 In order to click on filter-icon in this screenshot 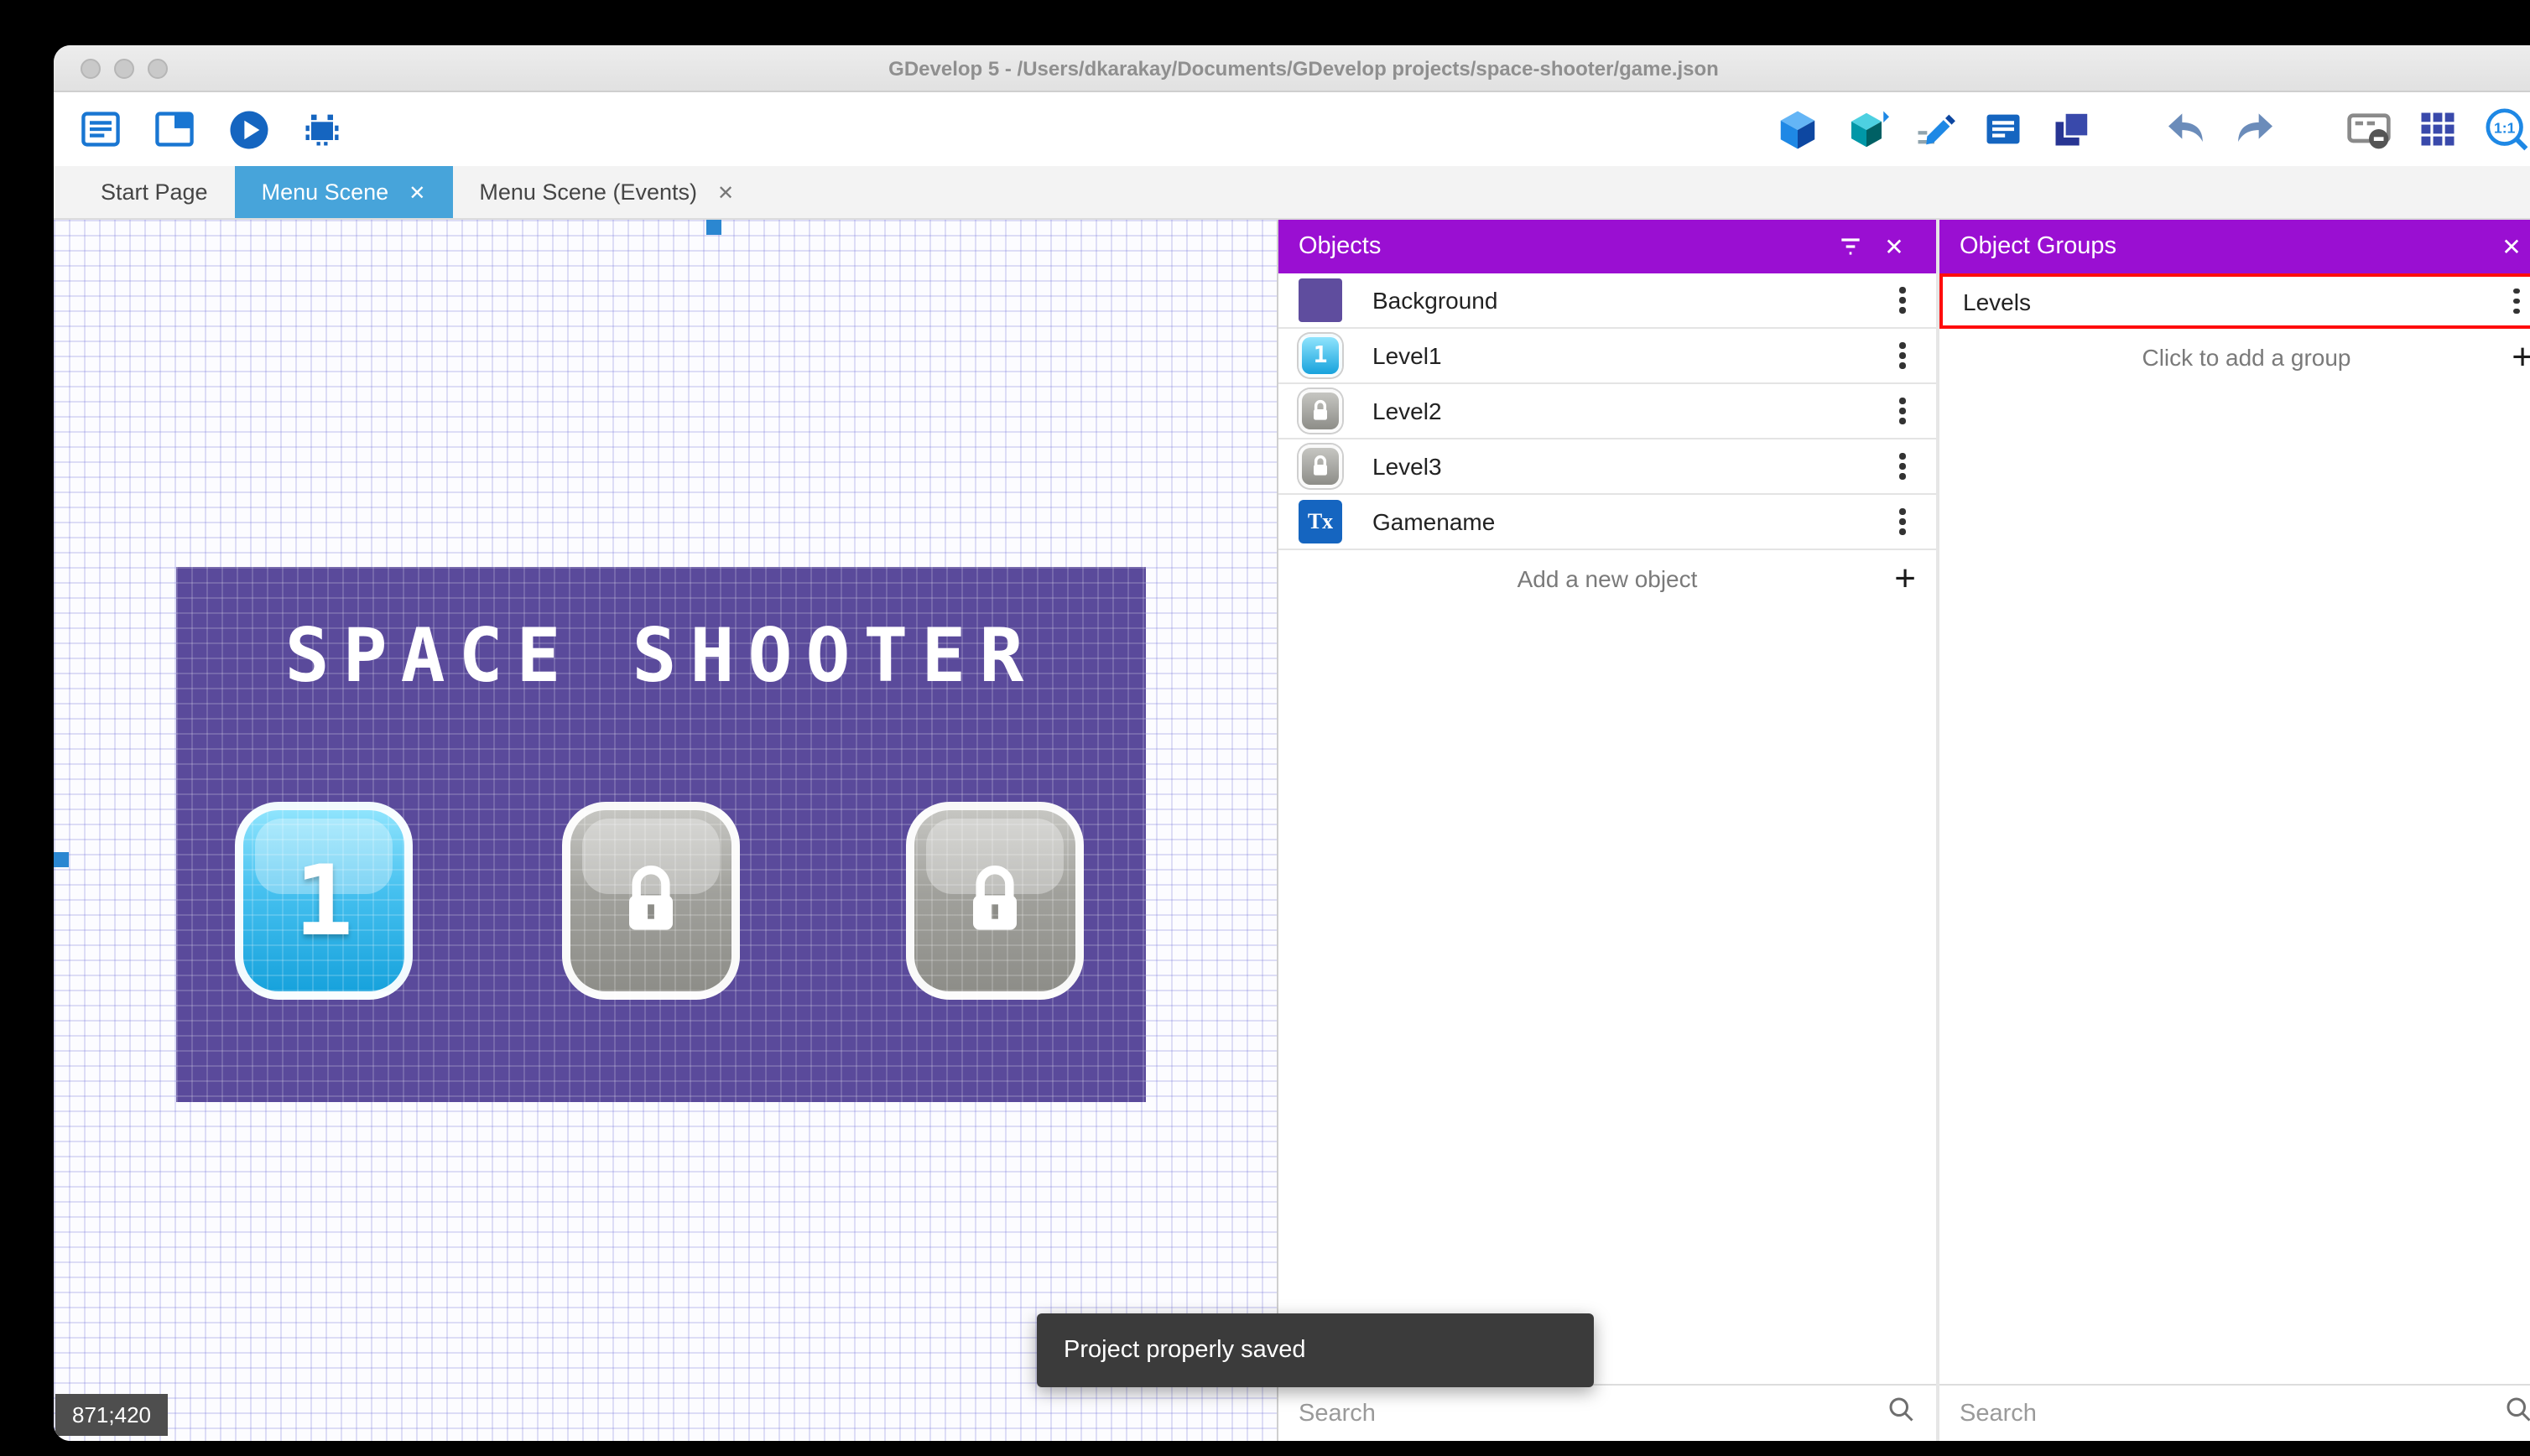, I will do `click(1850, 246)`.